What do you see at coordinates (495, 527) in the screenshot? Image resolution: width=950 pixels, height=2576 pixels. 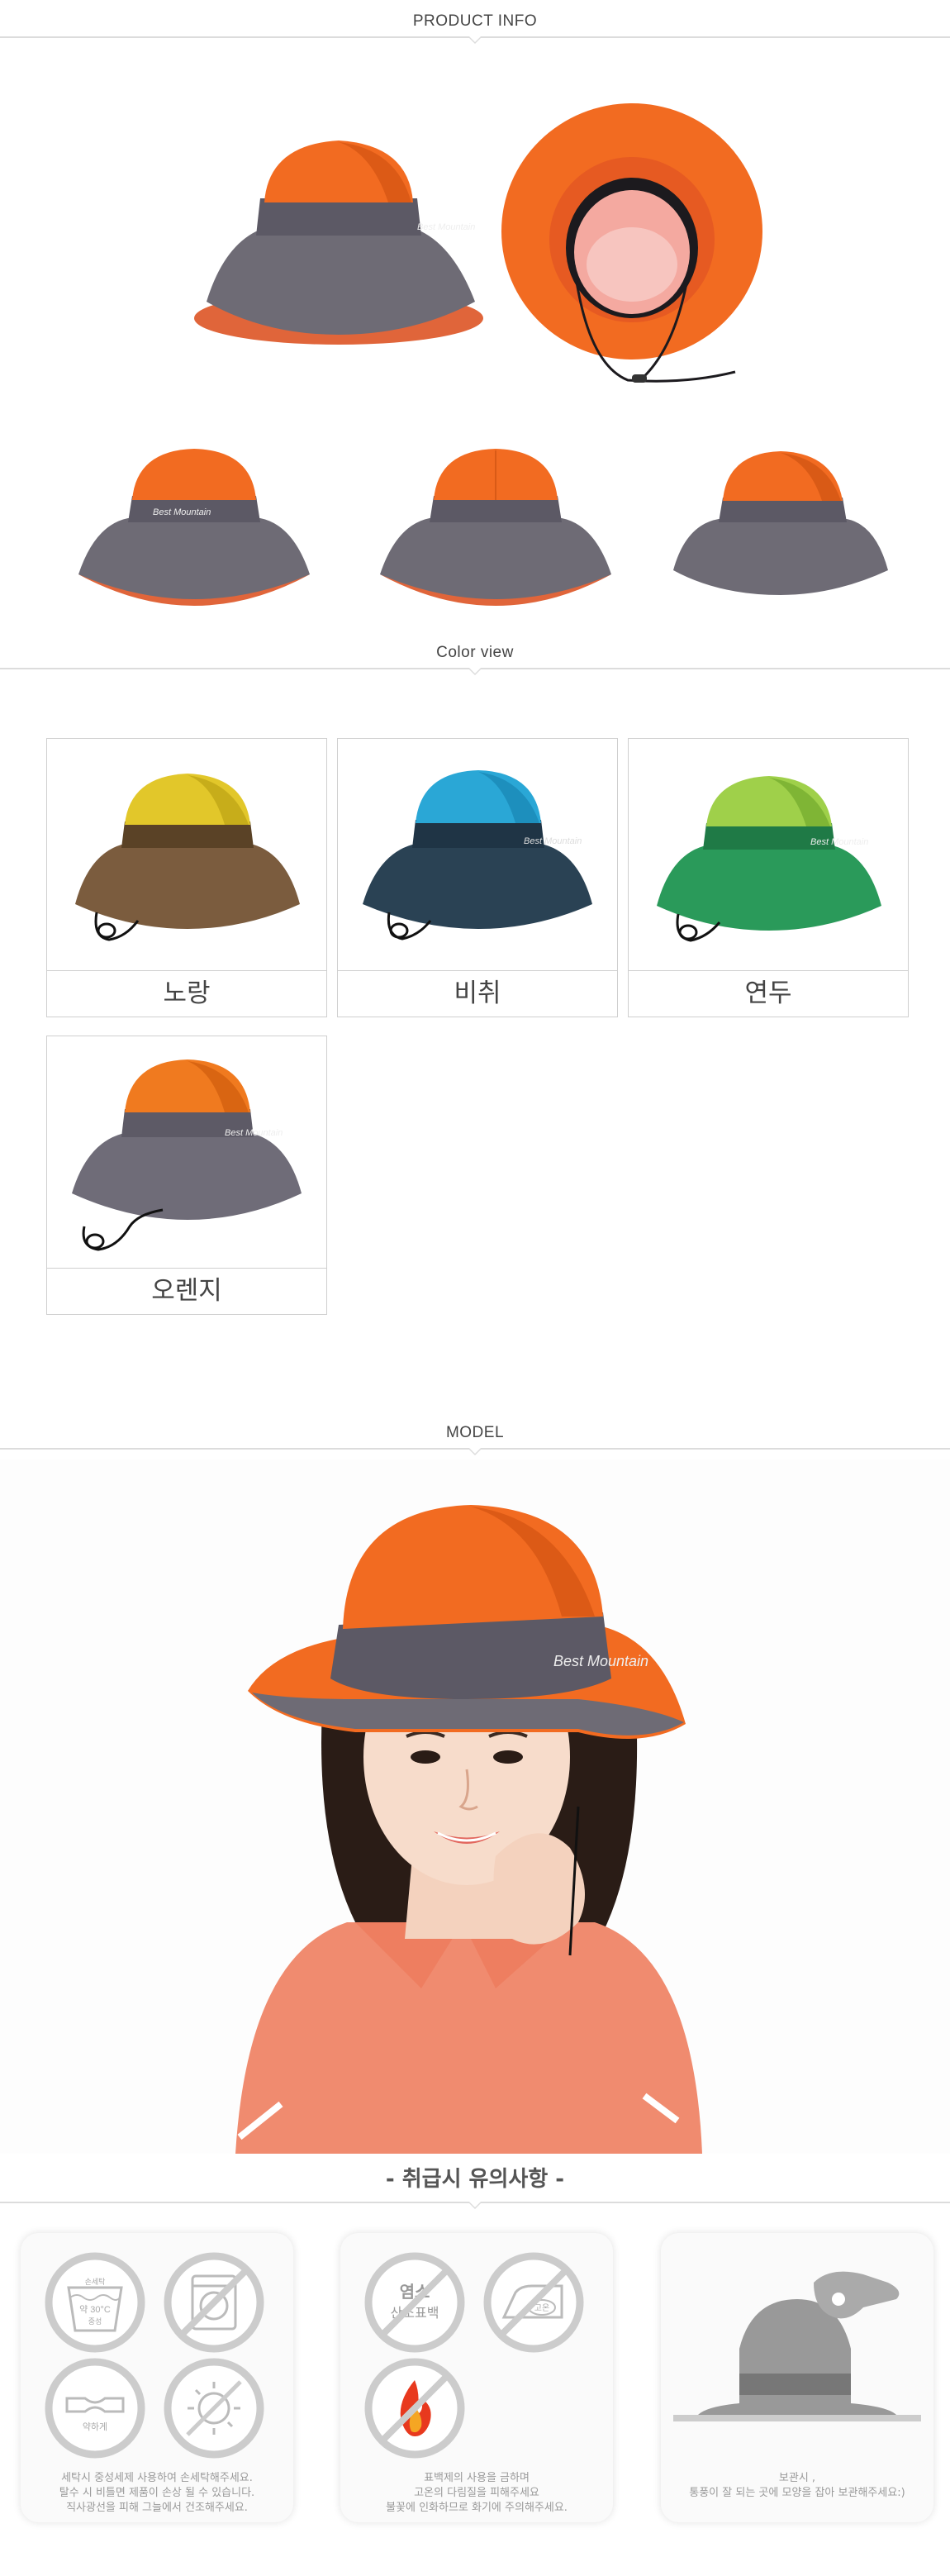 I see `hat-back-view-image` at bounding box center [495, 527].